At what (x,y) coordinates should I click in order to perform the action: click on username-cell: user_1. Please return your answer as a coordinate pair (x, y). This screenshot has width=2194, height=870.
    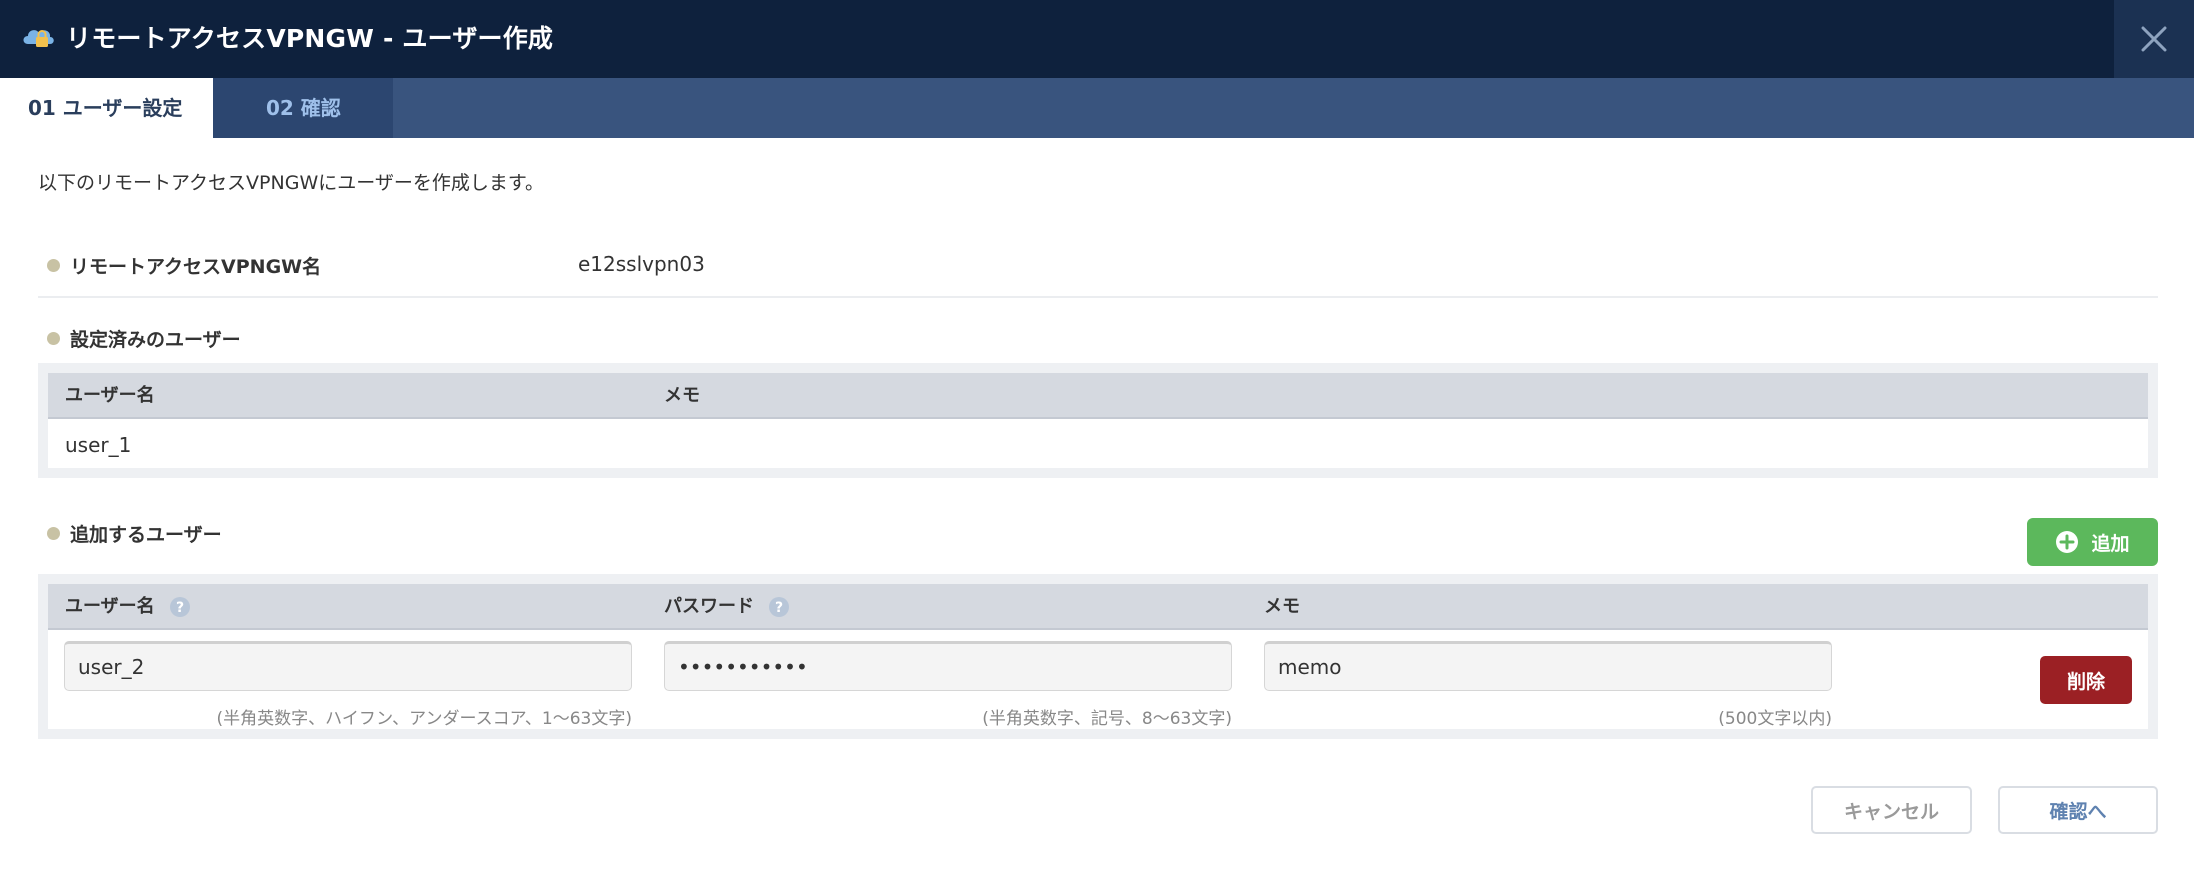
    Looking at the image, I should click on (98, 445).